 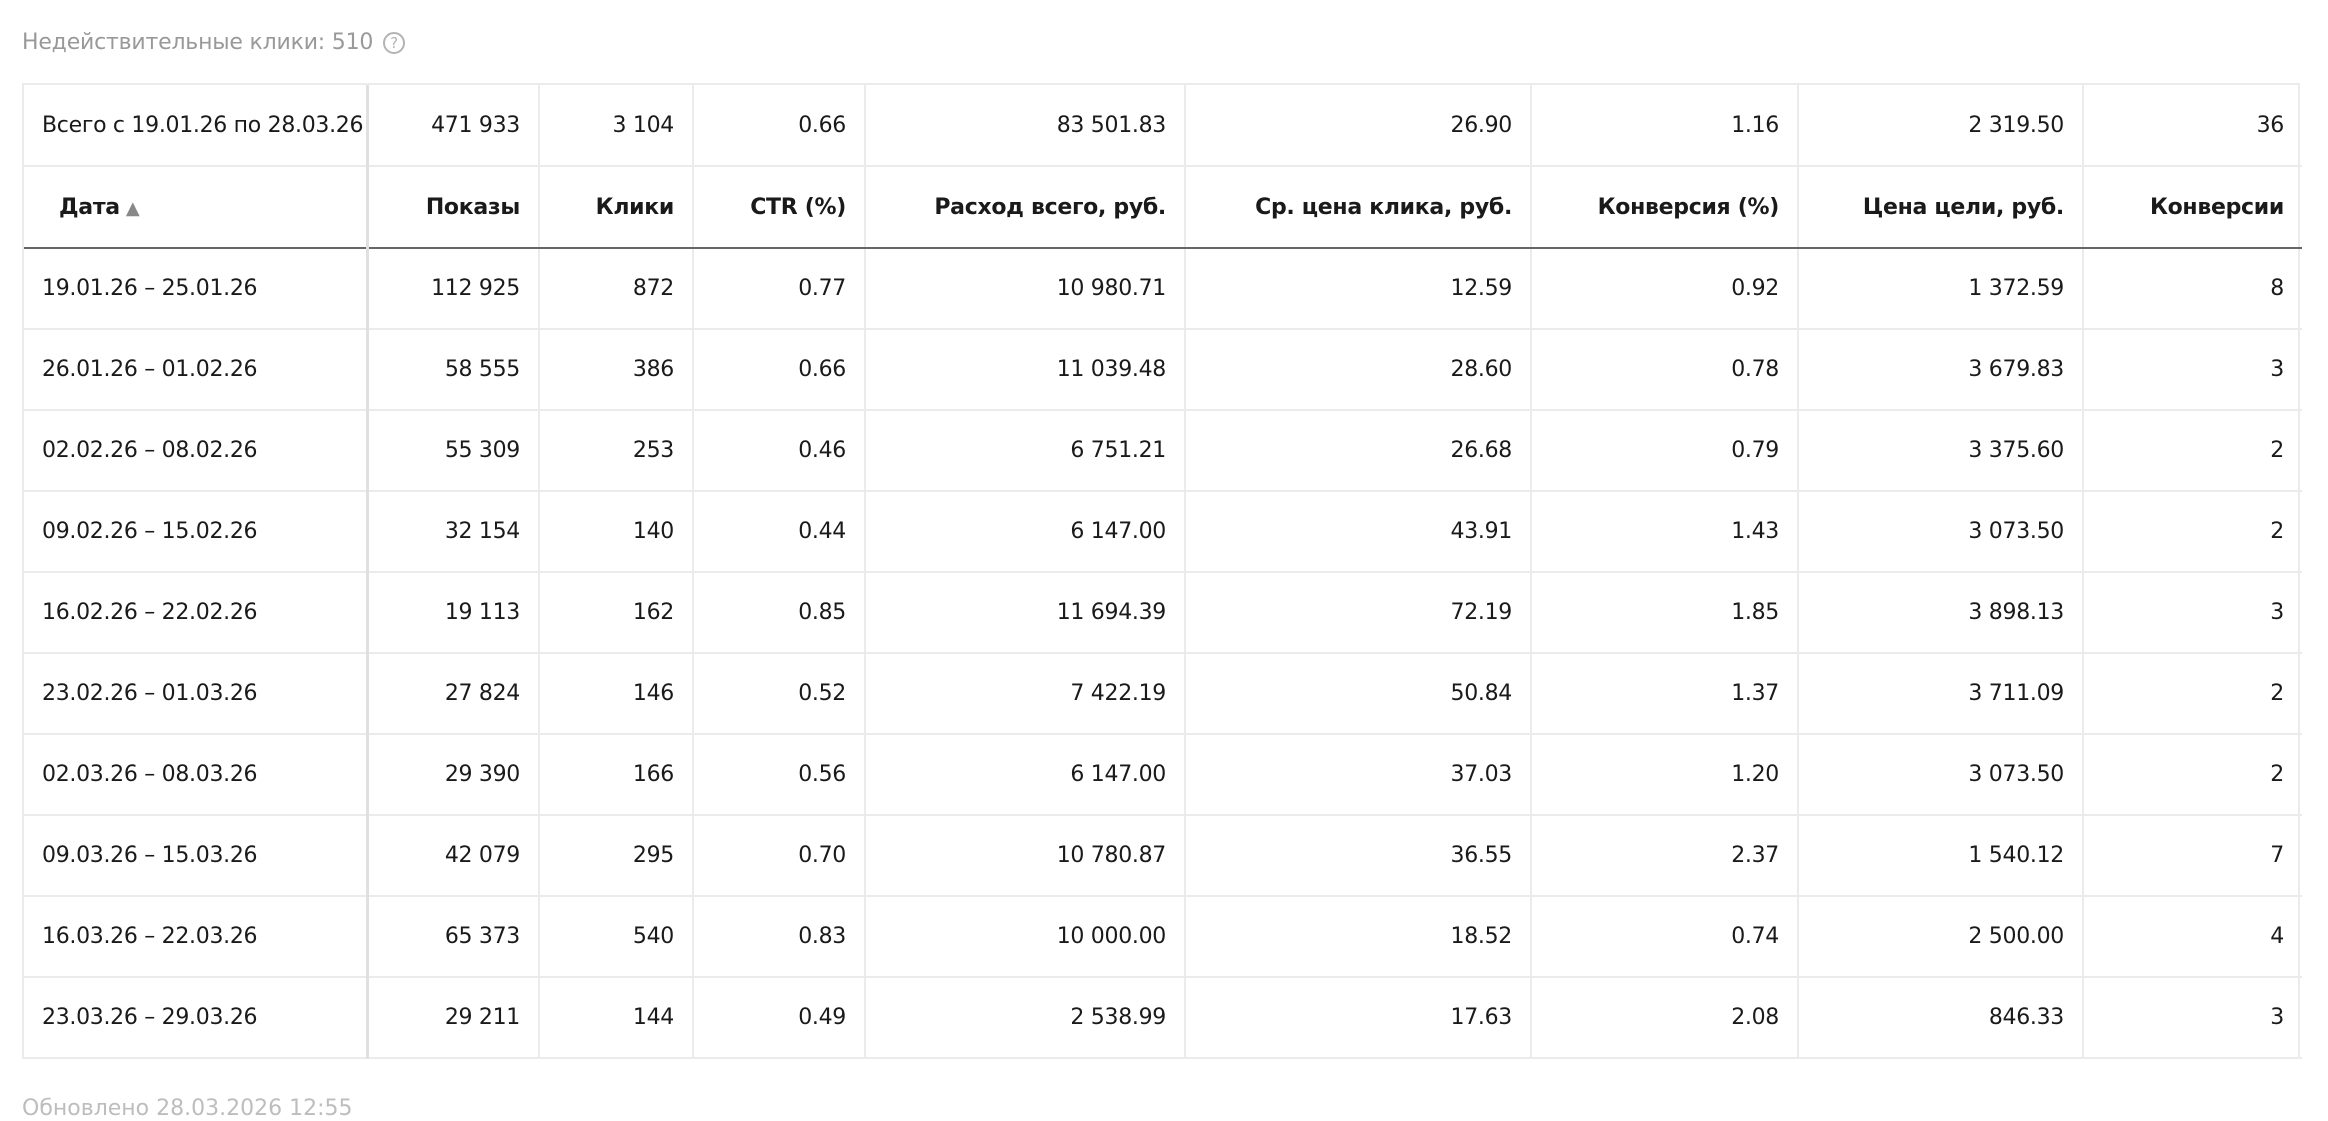 I want to click on column-header-goal-cost: Цена цели, руб., so click(x=1941, y=207).